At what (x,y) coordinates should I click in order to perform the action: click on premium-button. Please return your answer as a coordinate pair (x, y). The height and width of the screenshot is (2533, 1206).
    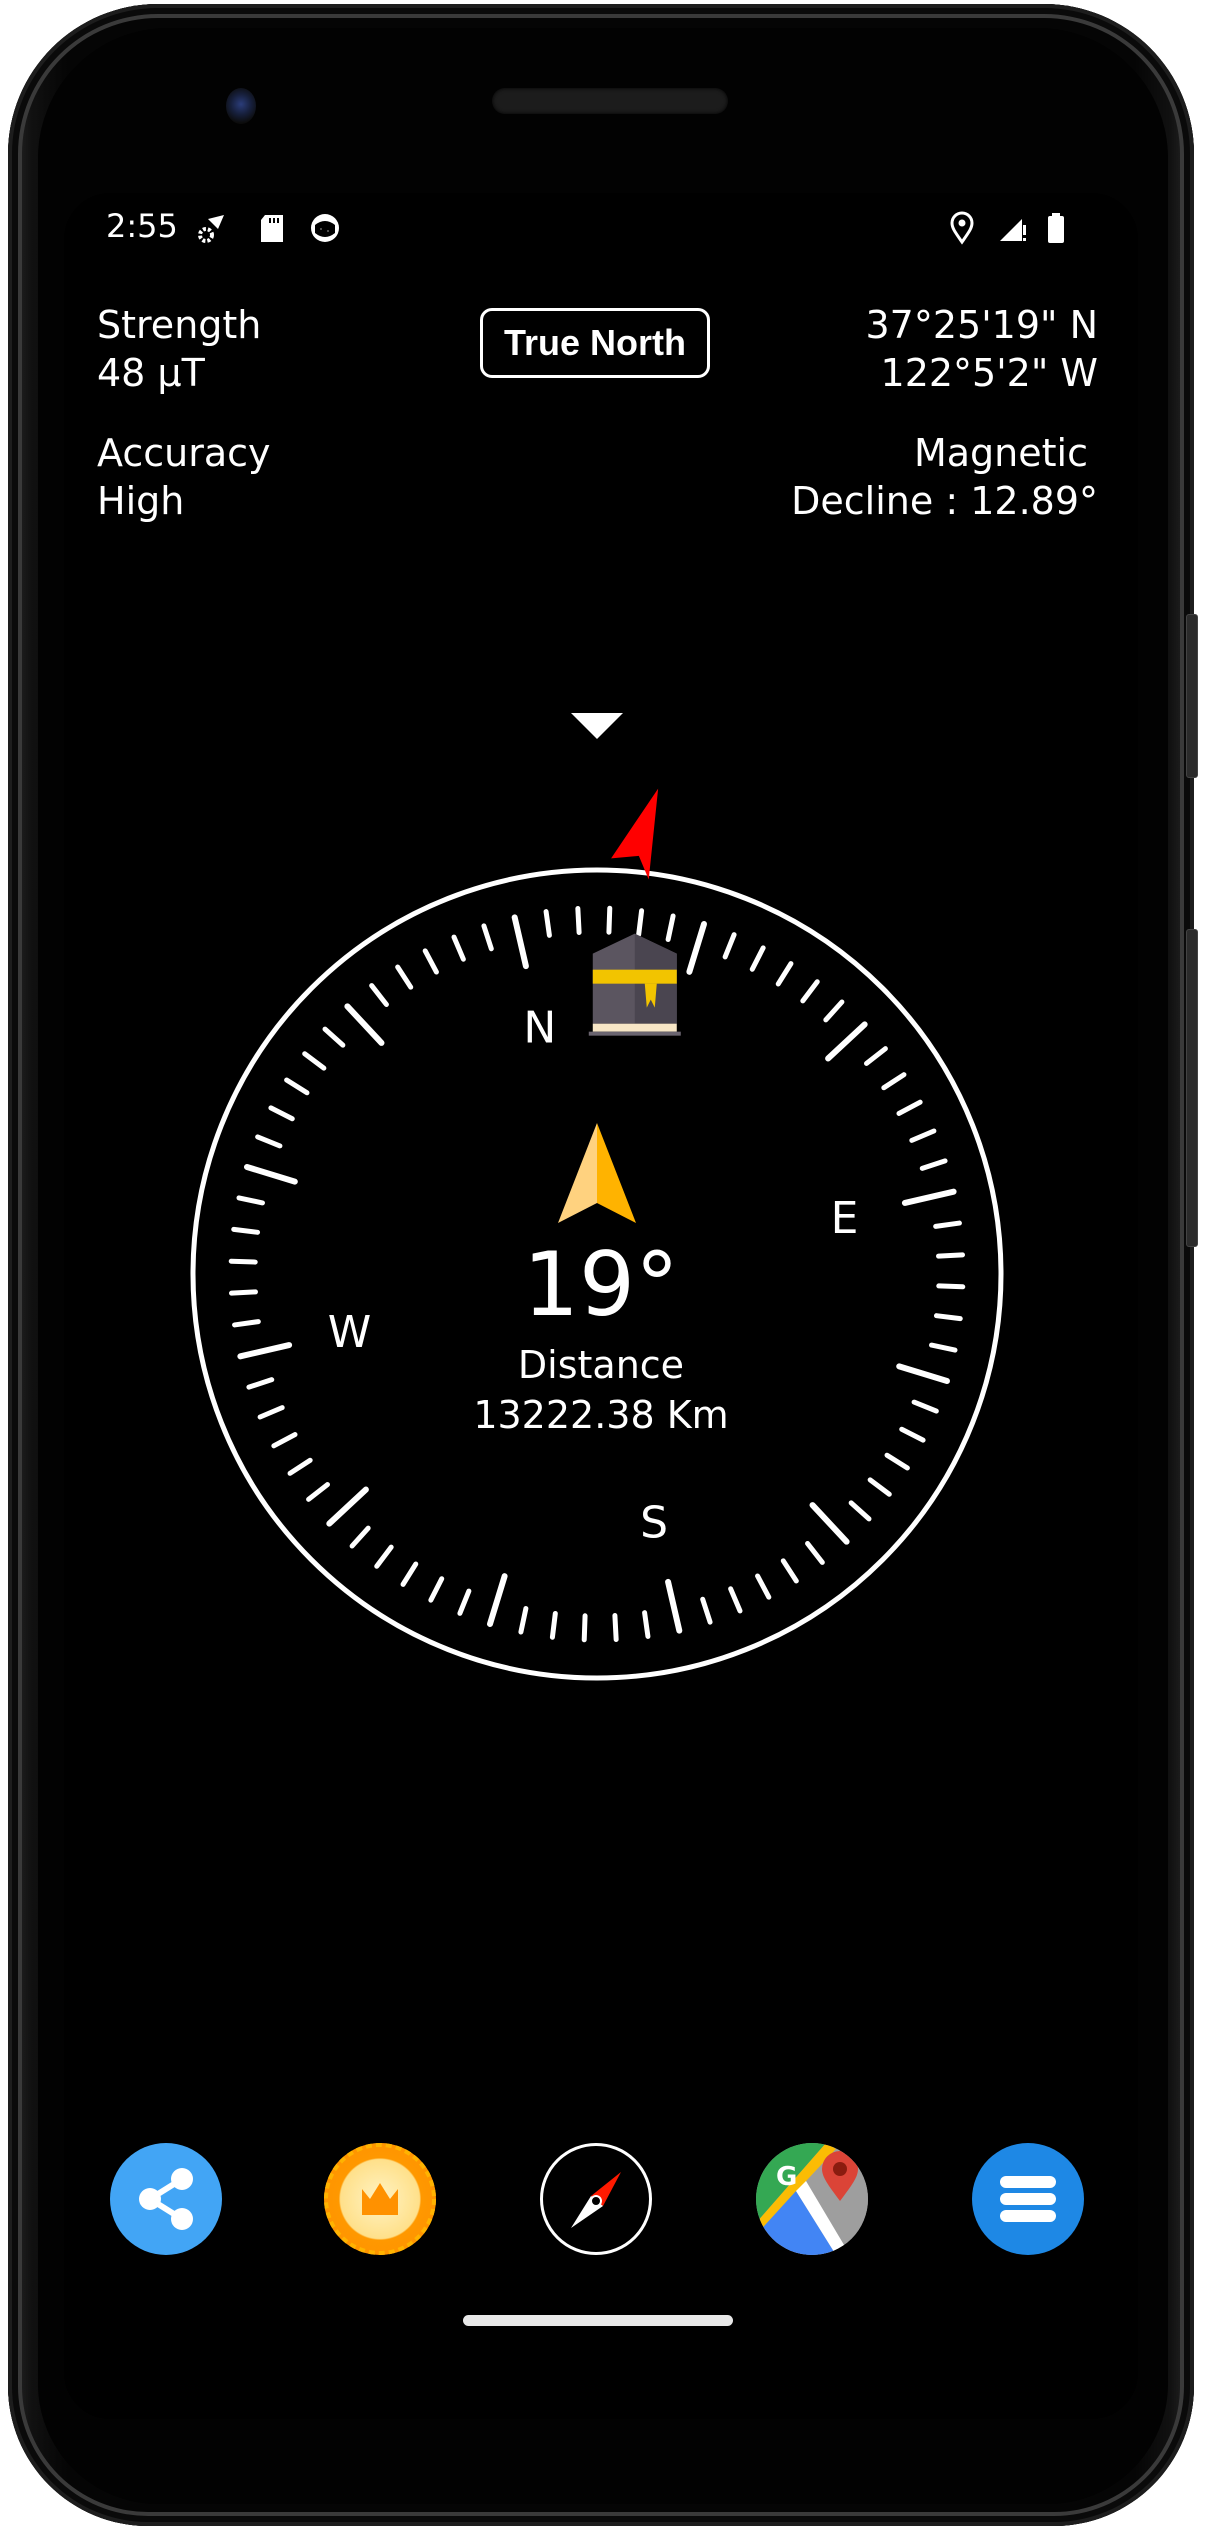
    Looking at the image, I should click on (380, 2199).